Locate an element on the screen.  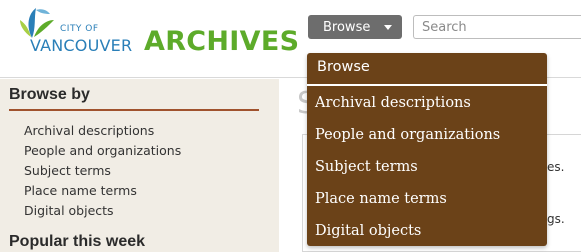
city-of-vancouver-archives-logo: CITY OF VANCOUVER ARCHIVES is located at coordinates (156, 36).